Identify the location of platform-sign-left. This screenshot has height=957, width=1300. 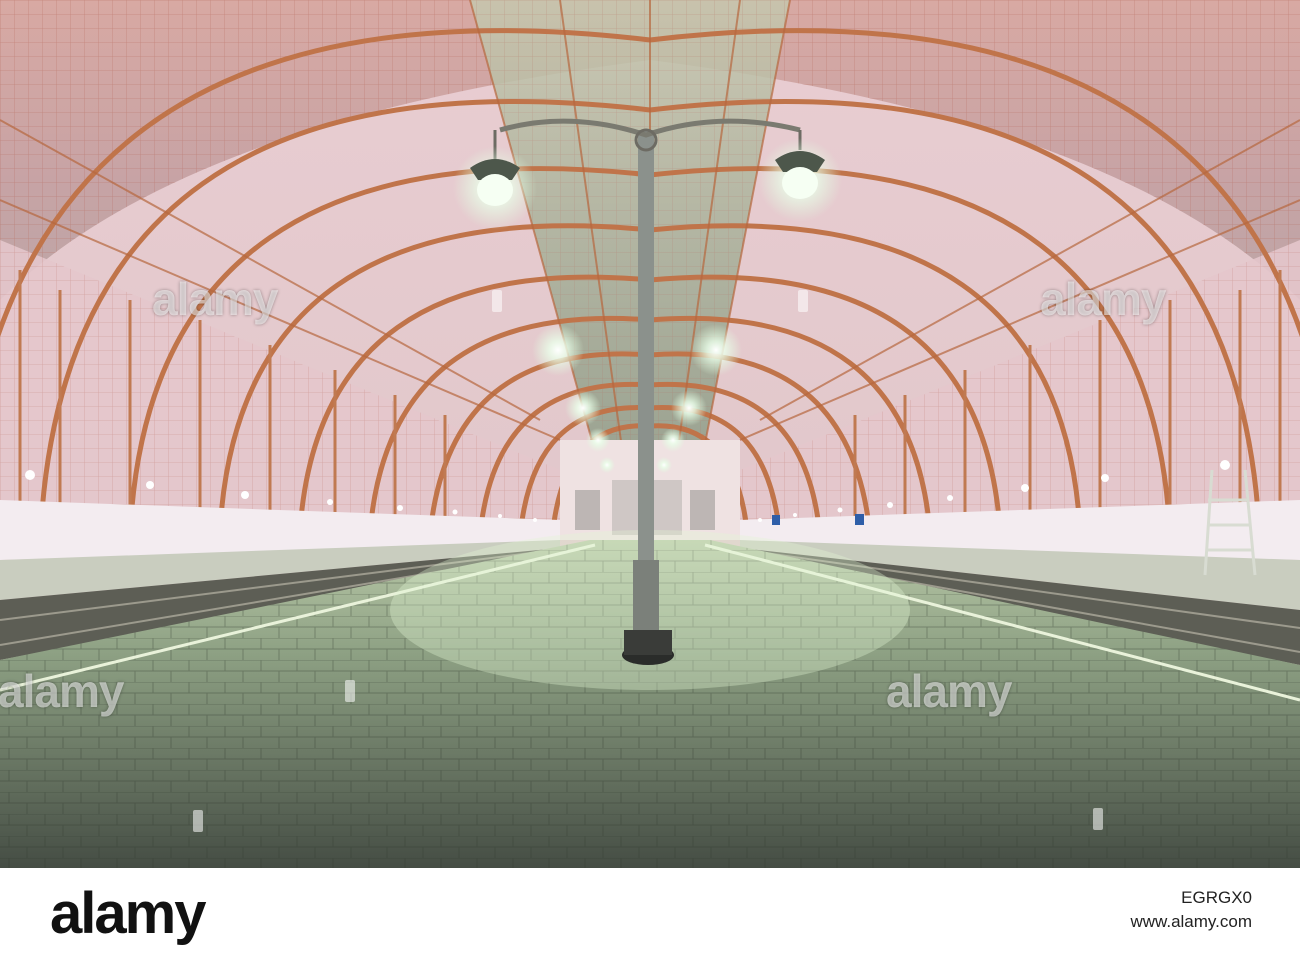
(776, 520).